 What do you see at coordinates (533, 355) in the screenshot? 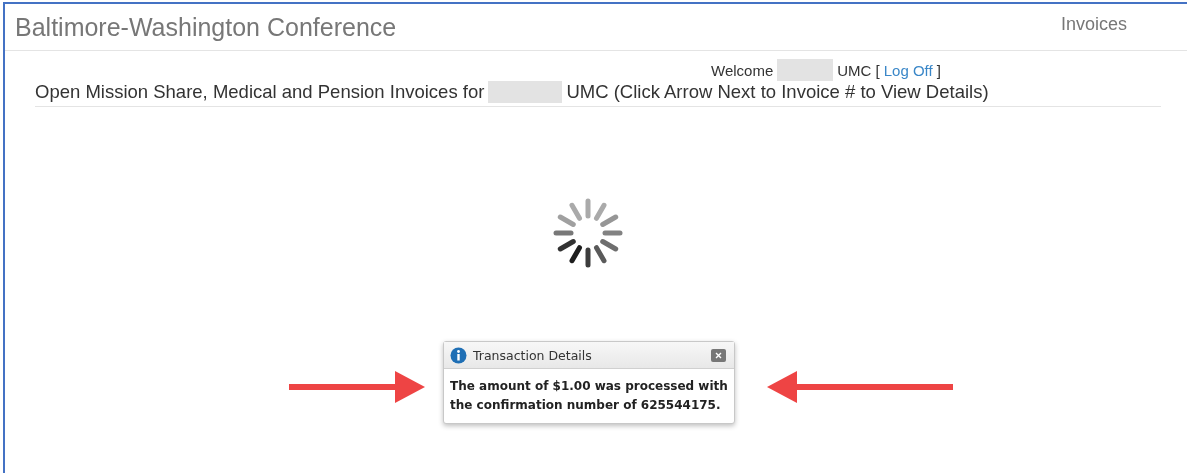
I see `dialog-title: Transaction Details` at bounding box center [533, 355].